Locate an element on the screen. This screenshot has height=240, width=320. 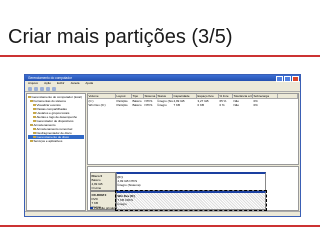
partition-c: (C:) 4,99 GB NTFS Íntegro (Sistema) is located at coordinates (191, 181).